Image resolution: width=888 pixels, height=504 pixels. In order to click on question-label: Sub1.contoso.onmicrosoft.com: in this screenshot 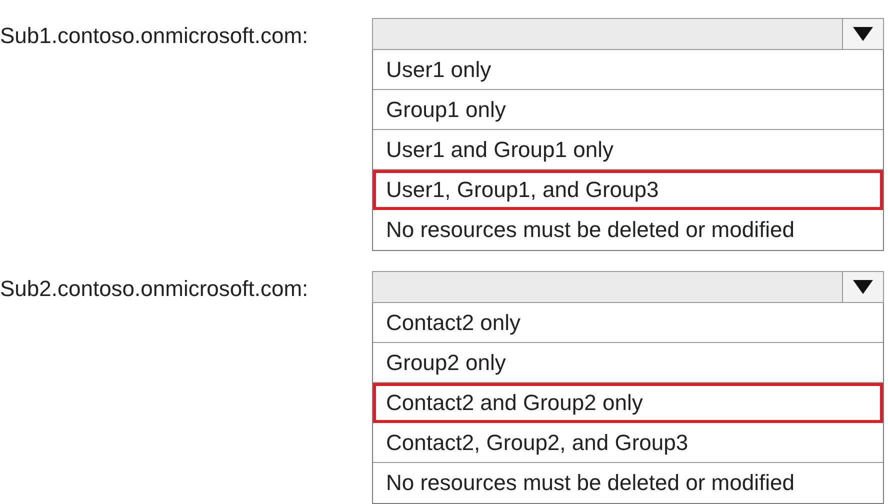, I will do `click(155, 36)`.